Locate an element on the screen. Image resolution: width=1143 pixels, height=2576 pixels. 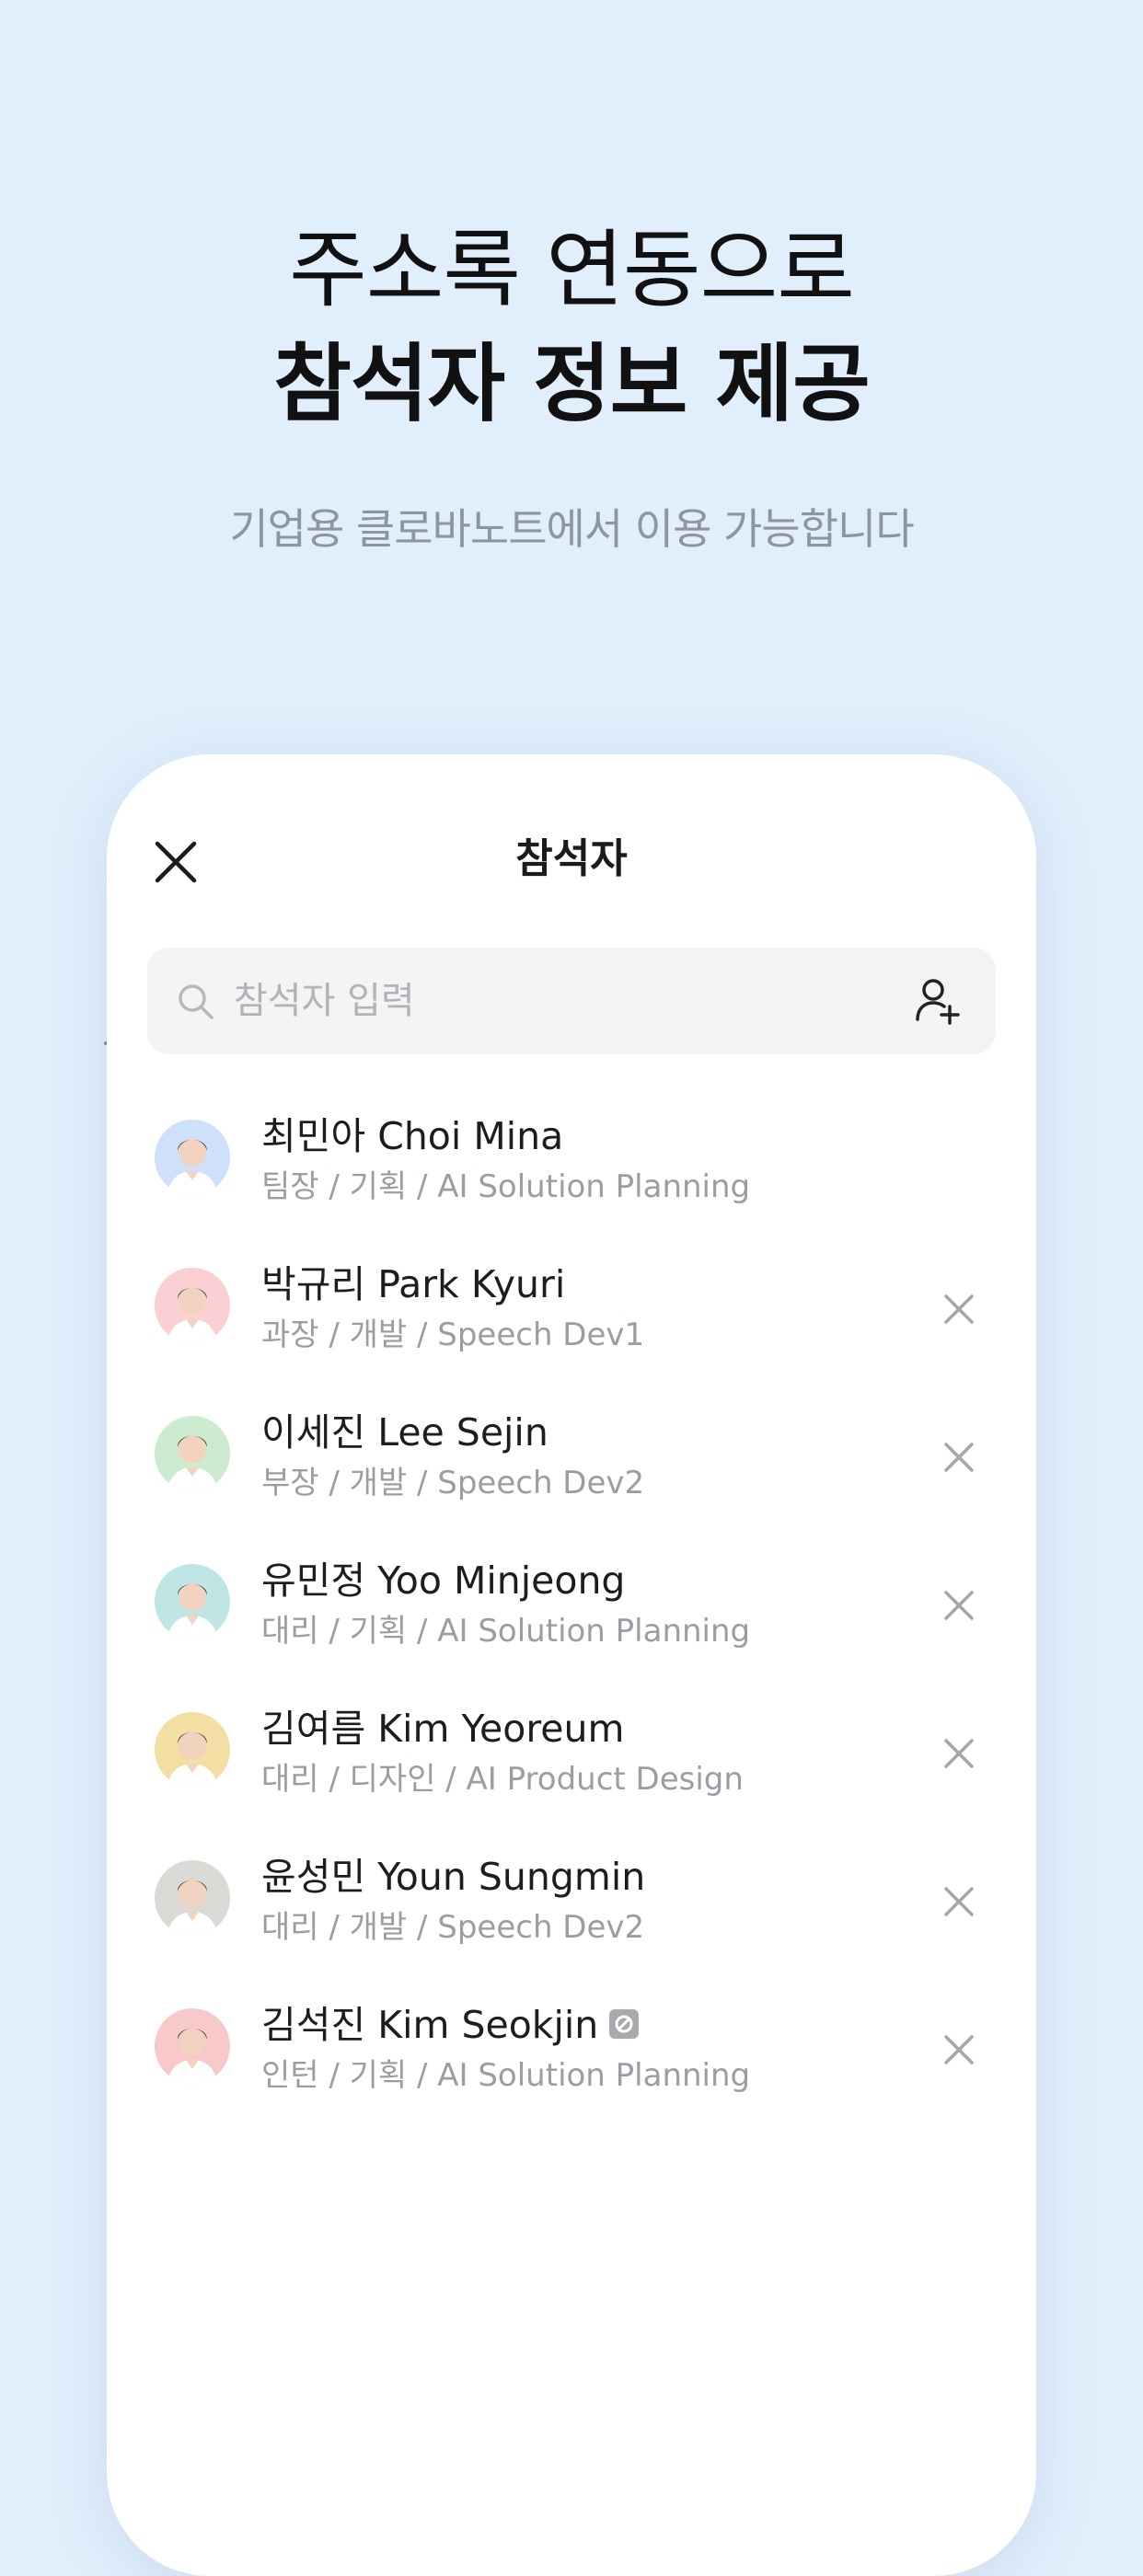
participant-row: 박규리 Park Kyuri 과장 / 개발 / Speech Dev1 is located at coordinates (571, 1315).